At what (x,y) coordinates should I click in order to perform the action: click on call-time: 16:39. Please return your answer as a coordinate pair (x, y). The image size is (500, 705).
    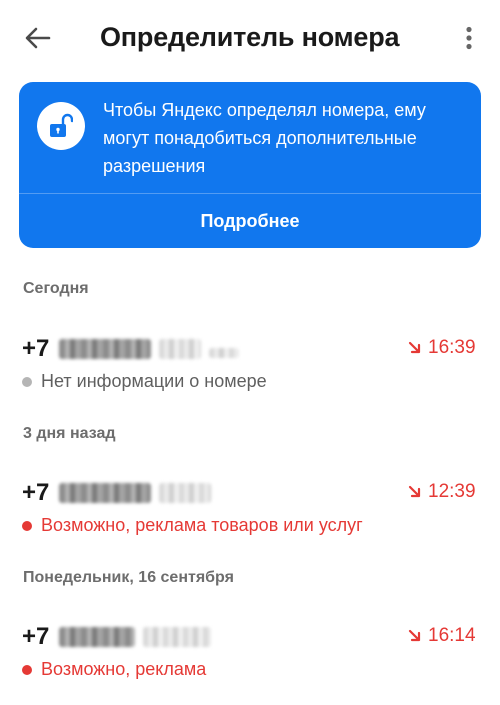
    Looking at the image, I should click on (442, 348).